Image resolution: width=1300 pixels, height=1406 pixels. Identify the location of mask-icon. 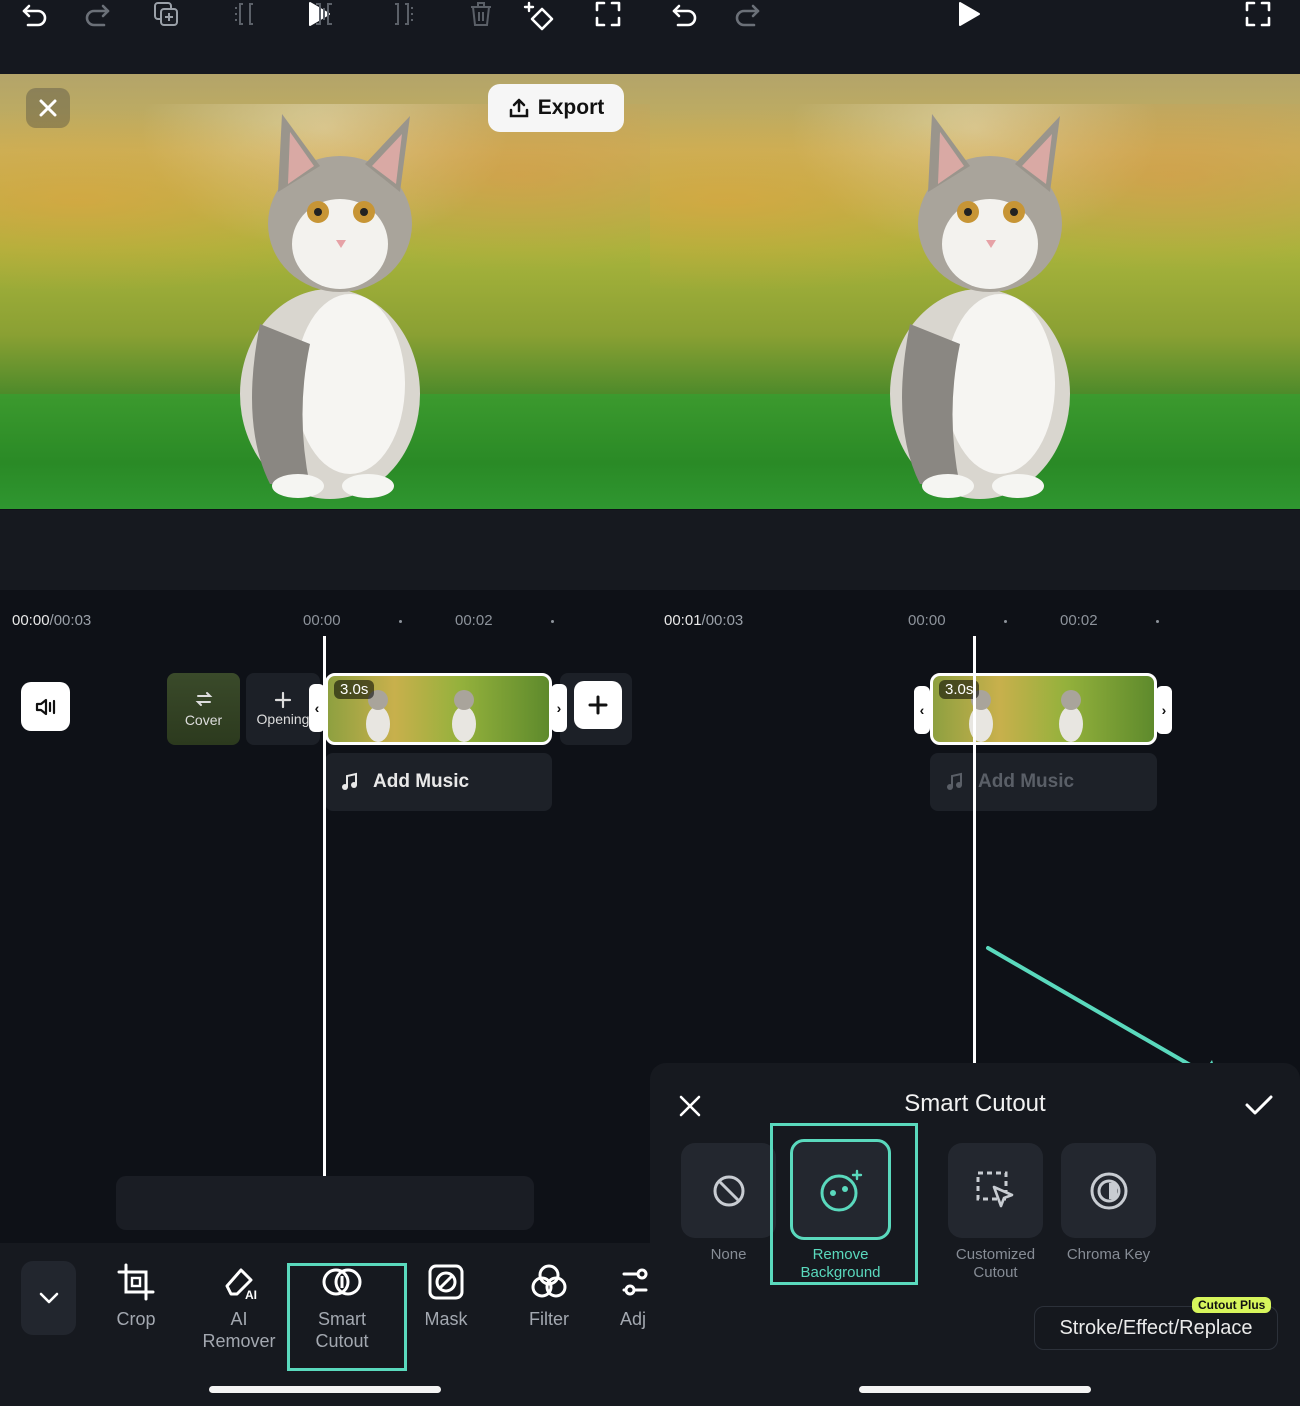
(446, 1282).